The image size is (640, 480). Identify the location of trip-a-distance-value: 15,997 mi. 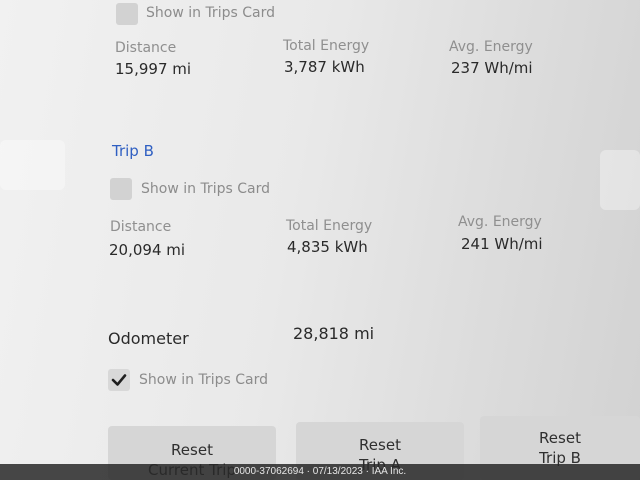
(153, 69).